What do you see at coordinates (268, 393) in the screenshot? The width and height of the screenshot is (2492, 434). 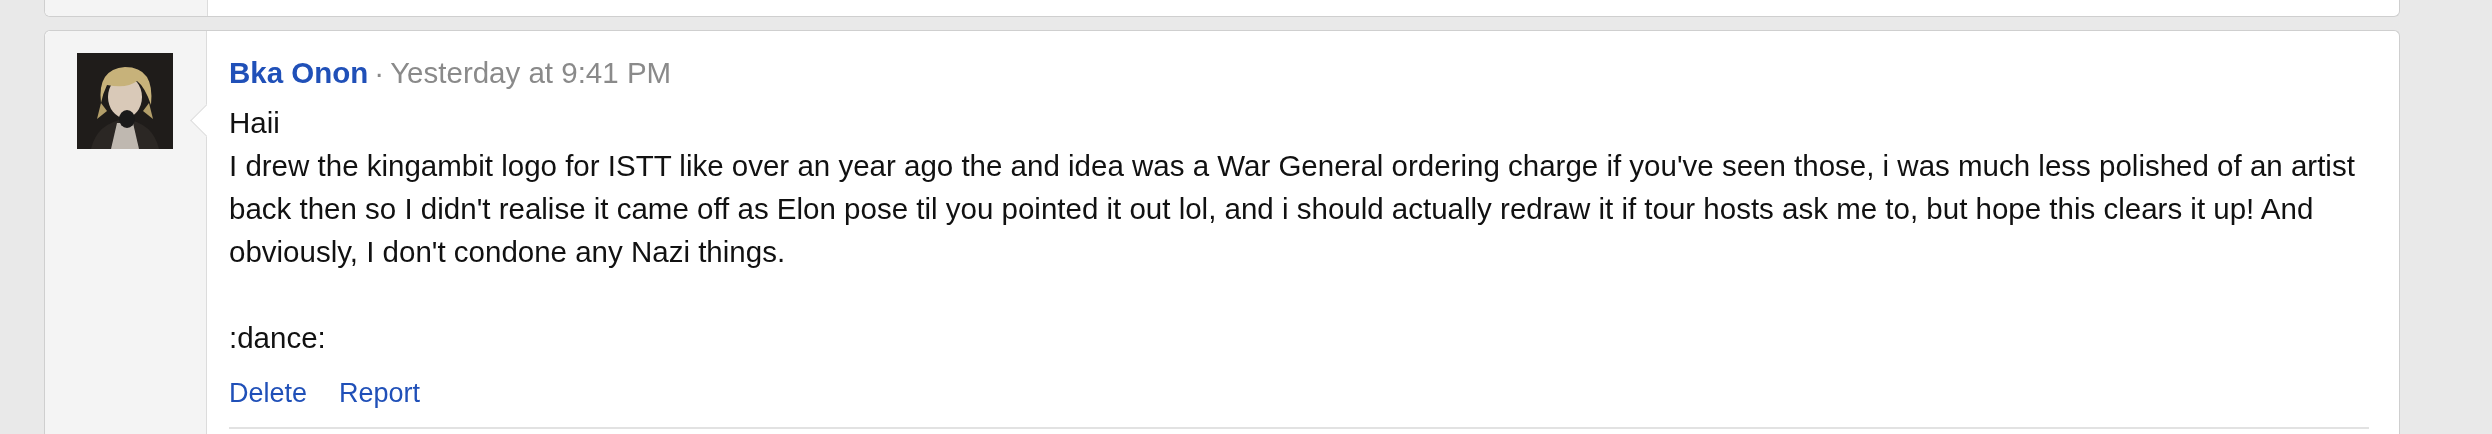 I see `action-link: Delete` at bounding box center [268, 393].